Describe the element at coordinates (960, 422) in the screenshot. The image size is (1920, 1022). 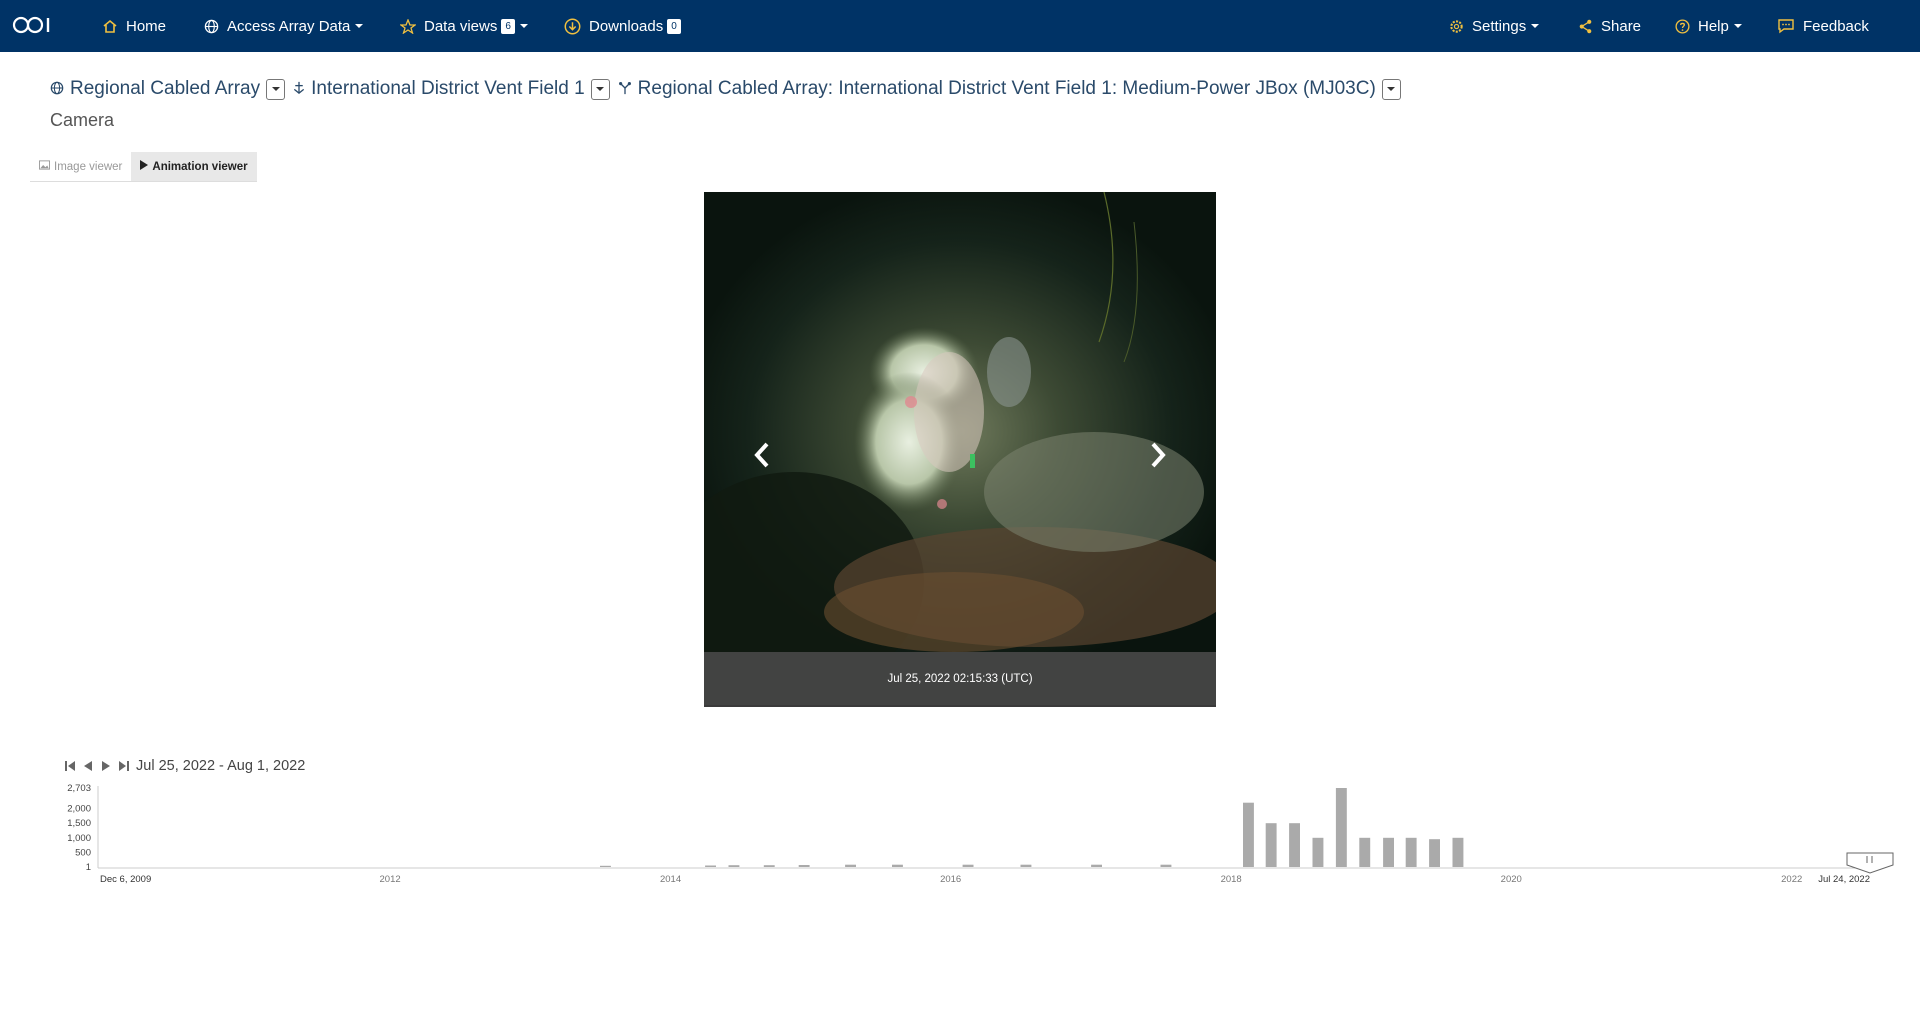
I see `camera-image` at that location.